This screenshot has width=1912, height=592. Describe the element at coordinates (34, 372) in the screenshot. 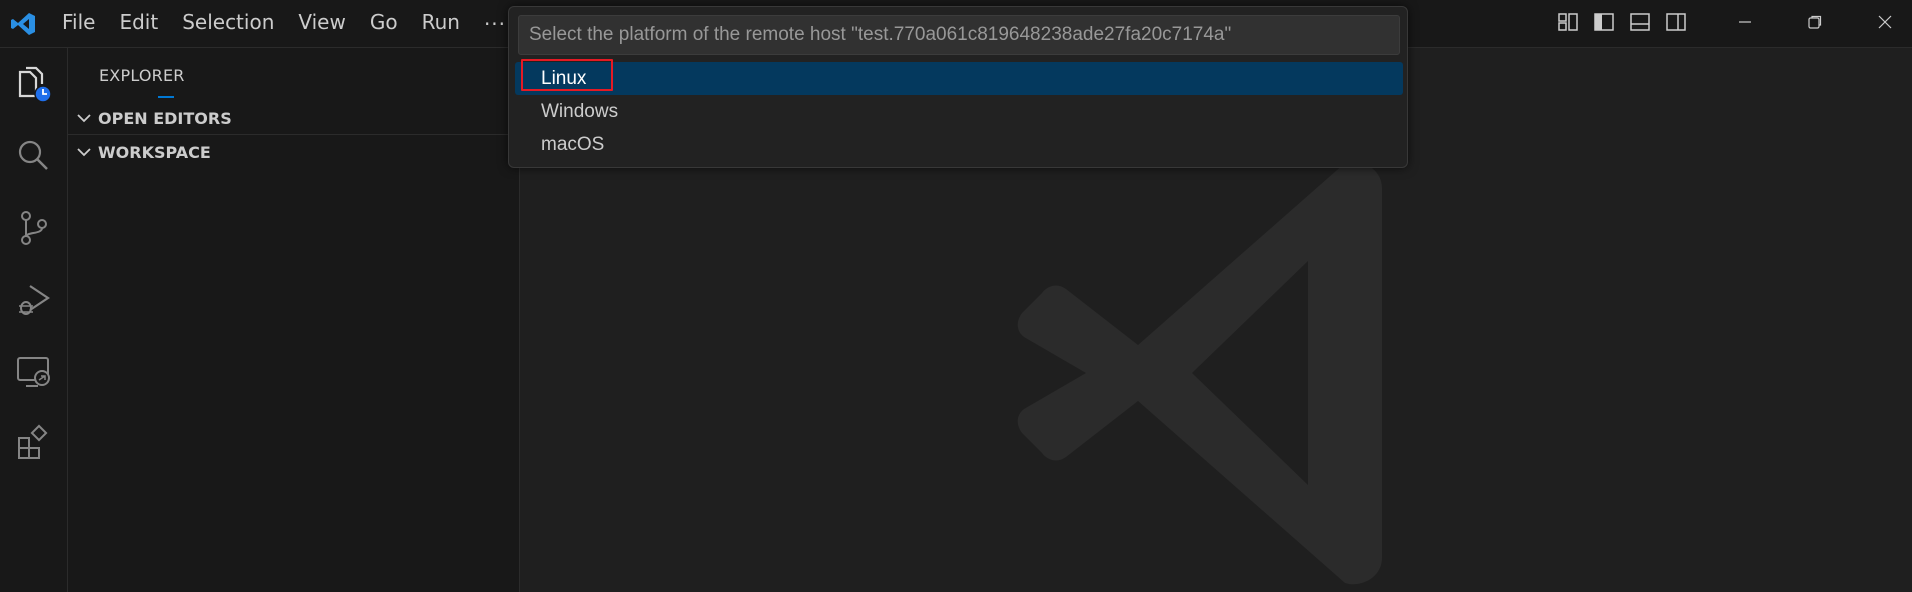

I see `remote-explorer-icon` at that location.